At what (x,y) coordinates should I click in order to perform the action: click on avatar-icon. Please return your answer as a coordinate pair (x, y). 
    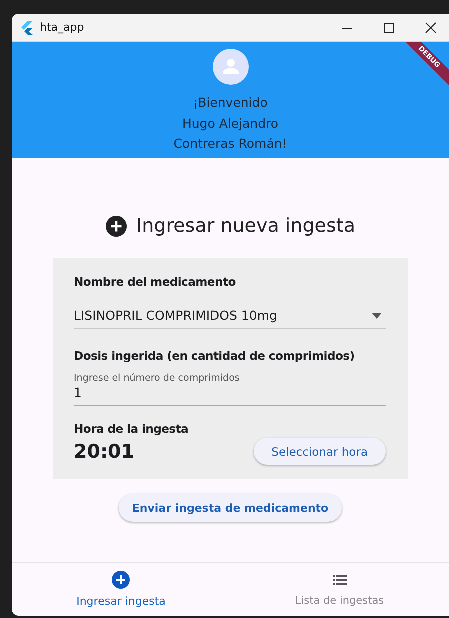
    Looking at the image, I should click on (230, 67).